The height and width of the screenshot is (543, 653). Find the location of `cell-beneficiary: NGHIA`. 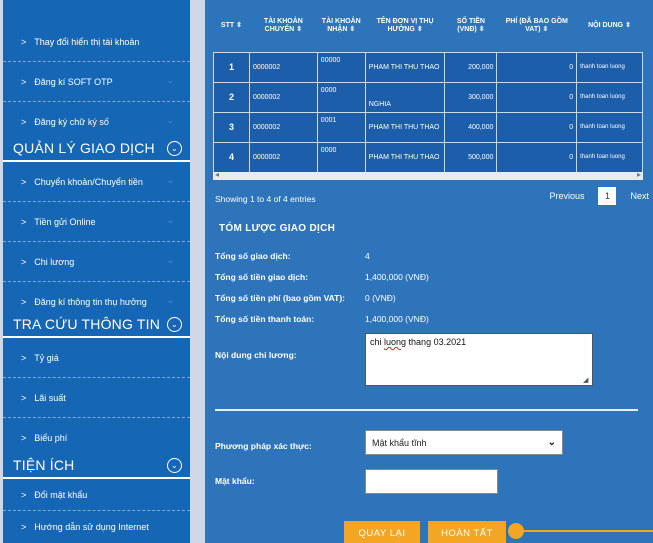

cell-beneficiary: NGHIA is located at coordinates (405, 97).